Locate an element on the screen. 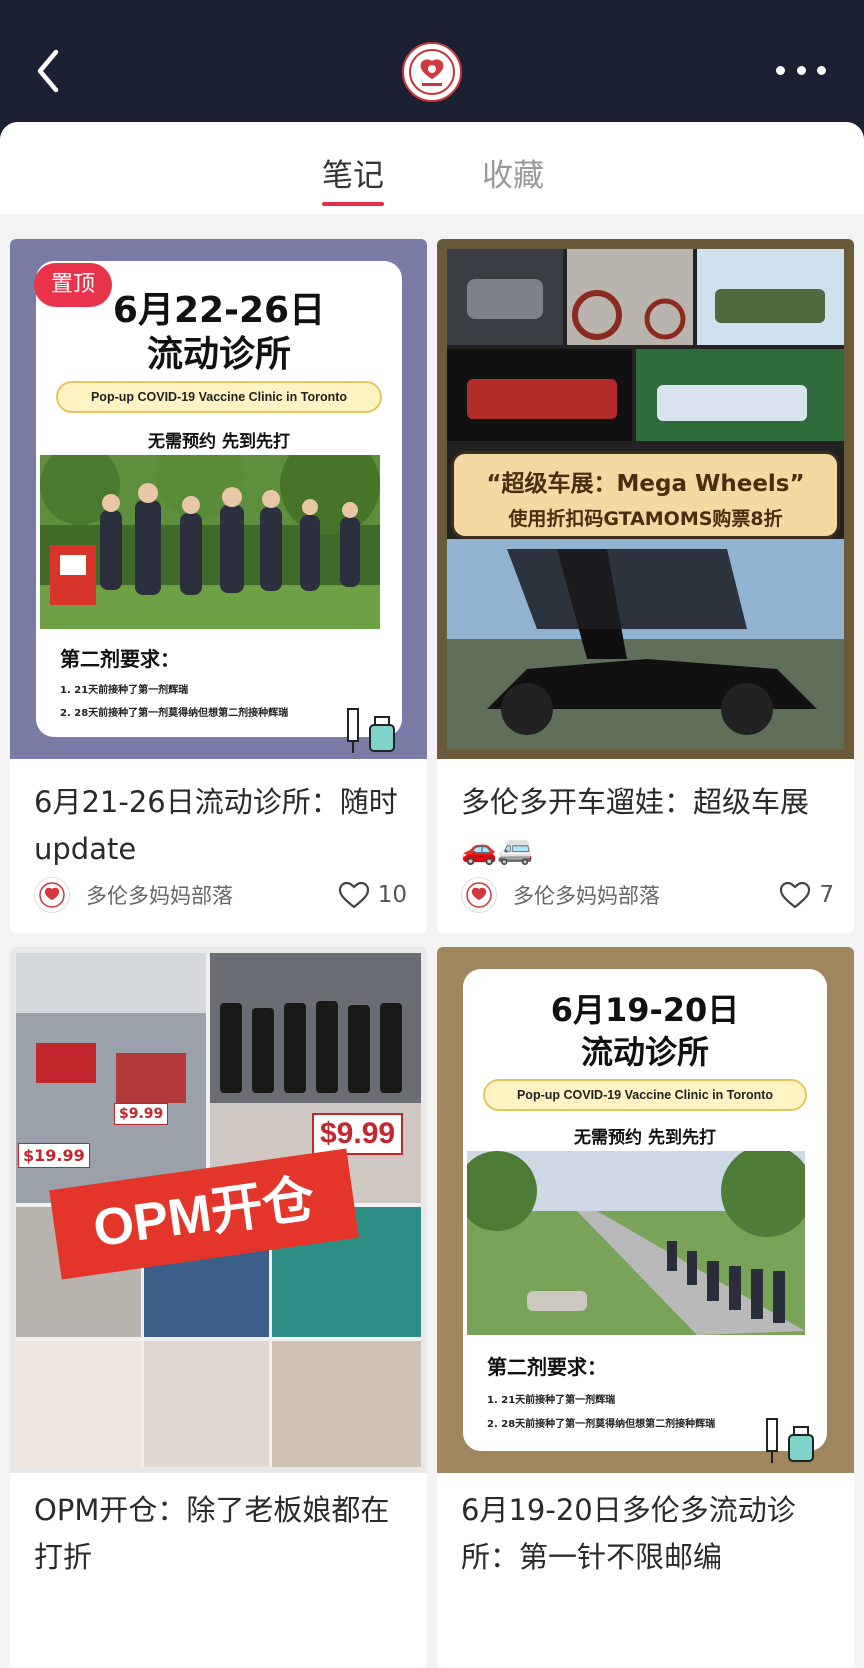  note-footer: 多伦多妈妈部落 10 is located at coordinates (220, 895).